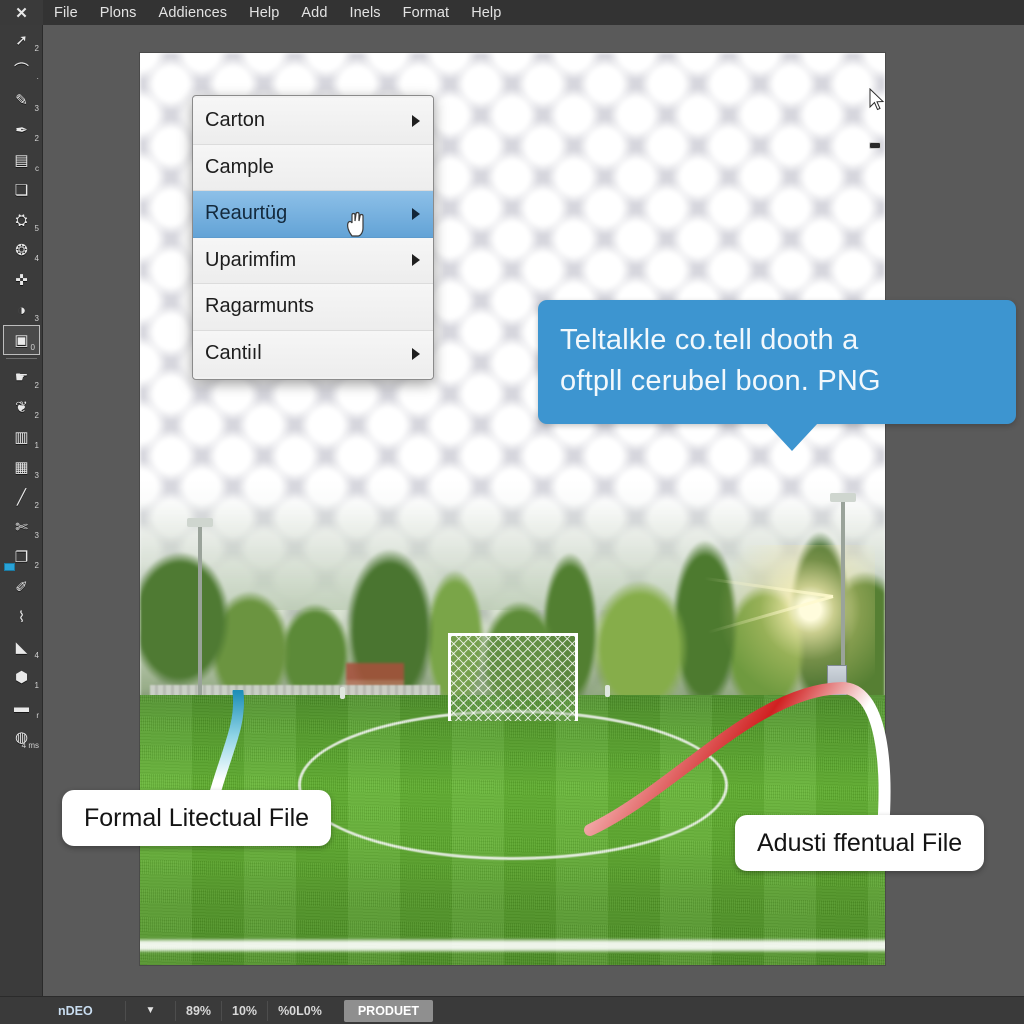  Describe the element at coordinates (875, 145) in the screenshot. I see `selection-handle` at that location.